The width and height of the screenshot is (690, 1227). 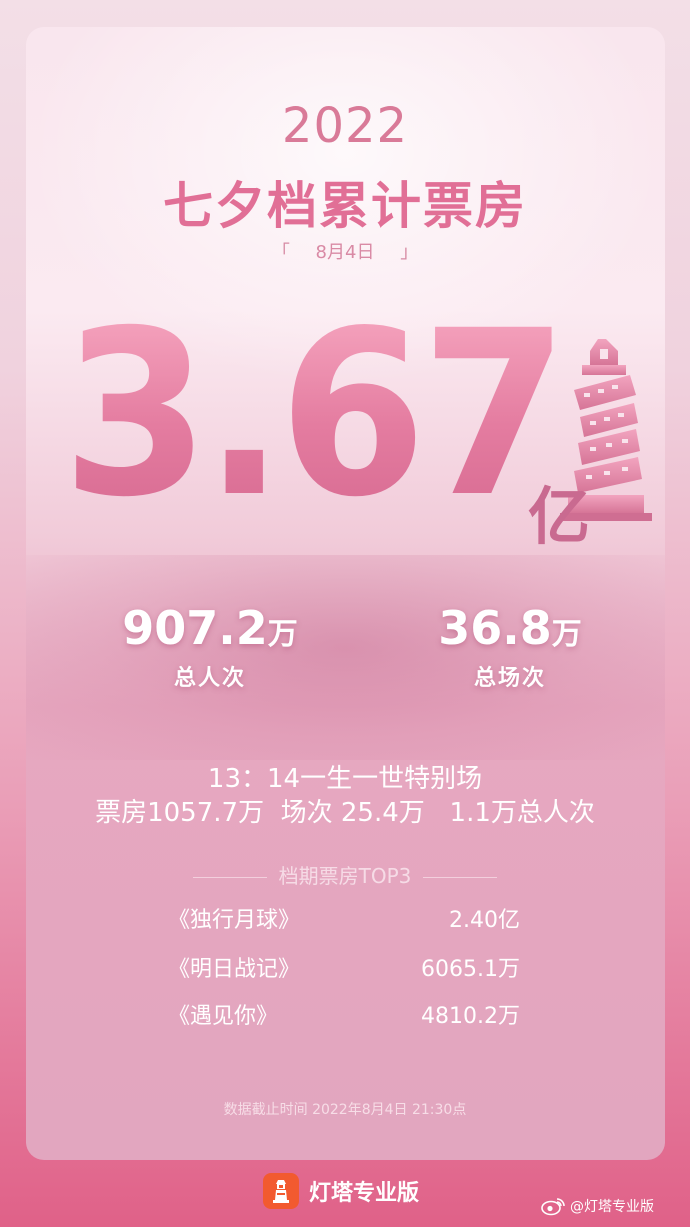 I want to click on admissions-unit: 万, so click(x=282, y=634).